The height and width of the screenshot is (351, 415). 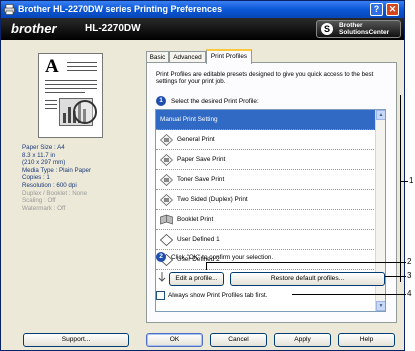 I want to click on help-button: Help, so click(x=366, y=340).